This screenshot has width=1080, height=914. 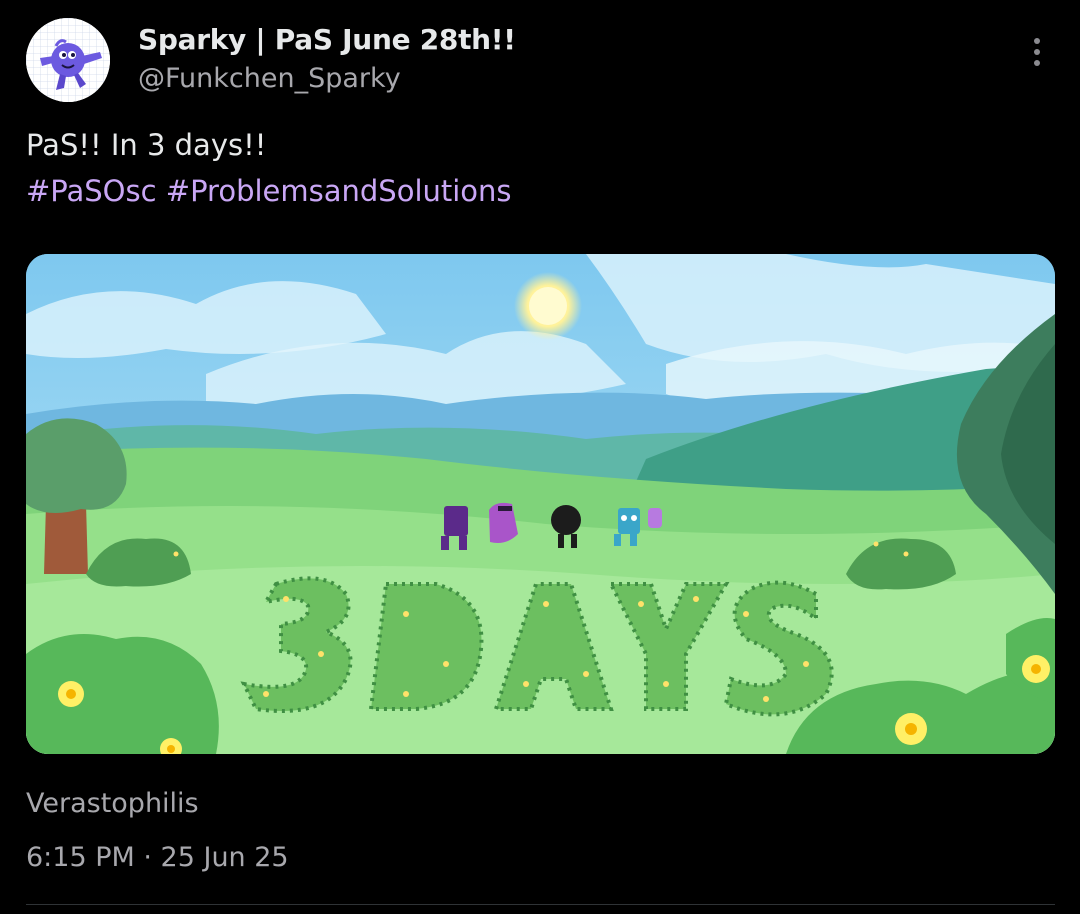 I want to click on author-avatar, so click(x=68, y=60).